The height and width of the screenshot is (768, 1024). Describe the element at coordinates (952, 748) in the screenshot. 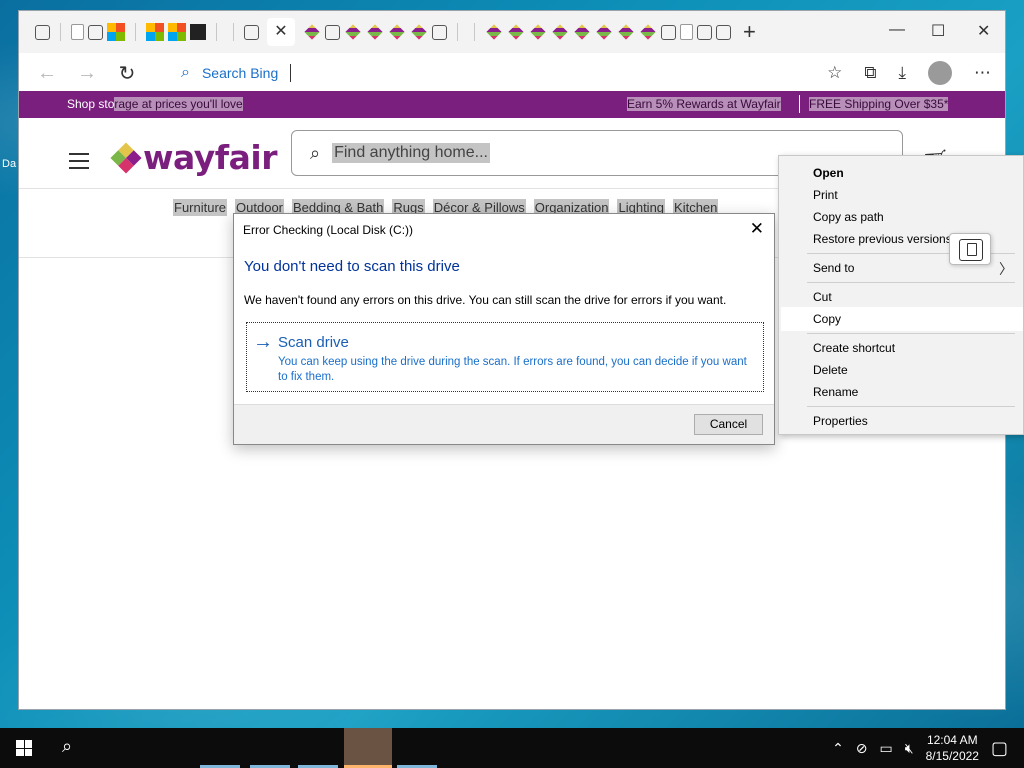

I see `clock: 12:04 AM 8/15/2022` at that location.